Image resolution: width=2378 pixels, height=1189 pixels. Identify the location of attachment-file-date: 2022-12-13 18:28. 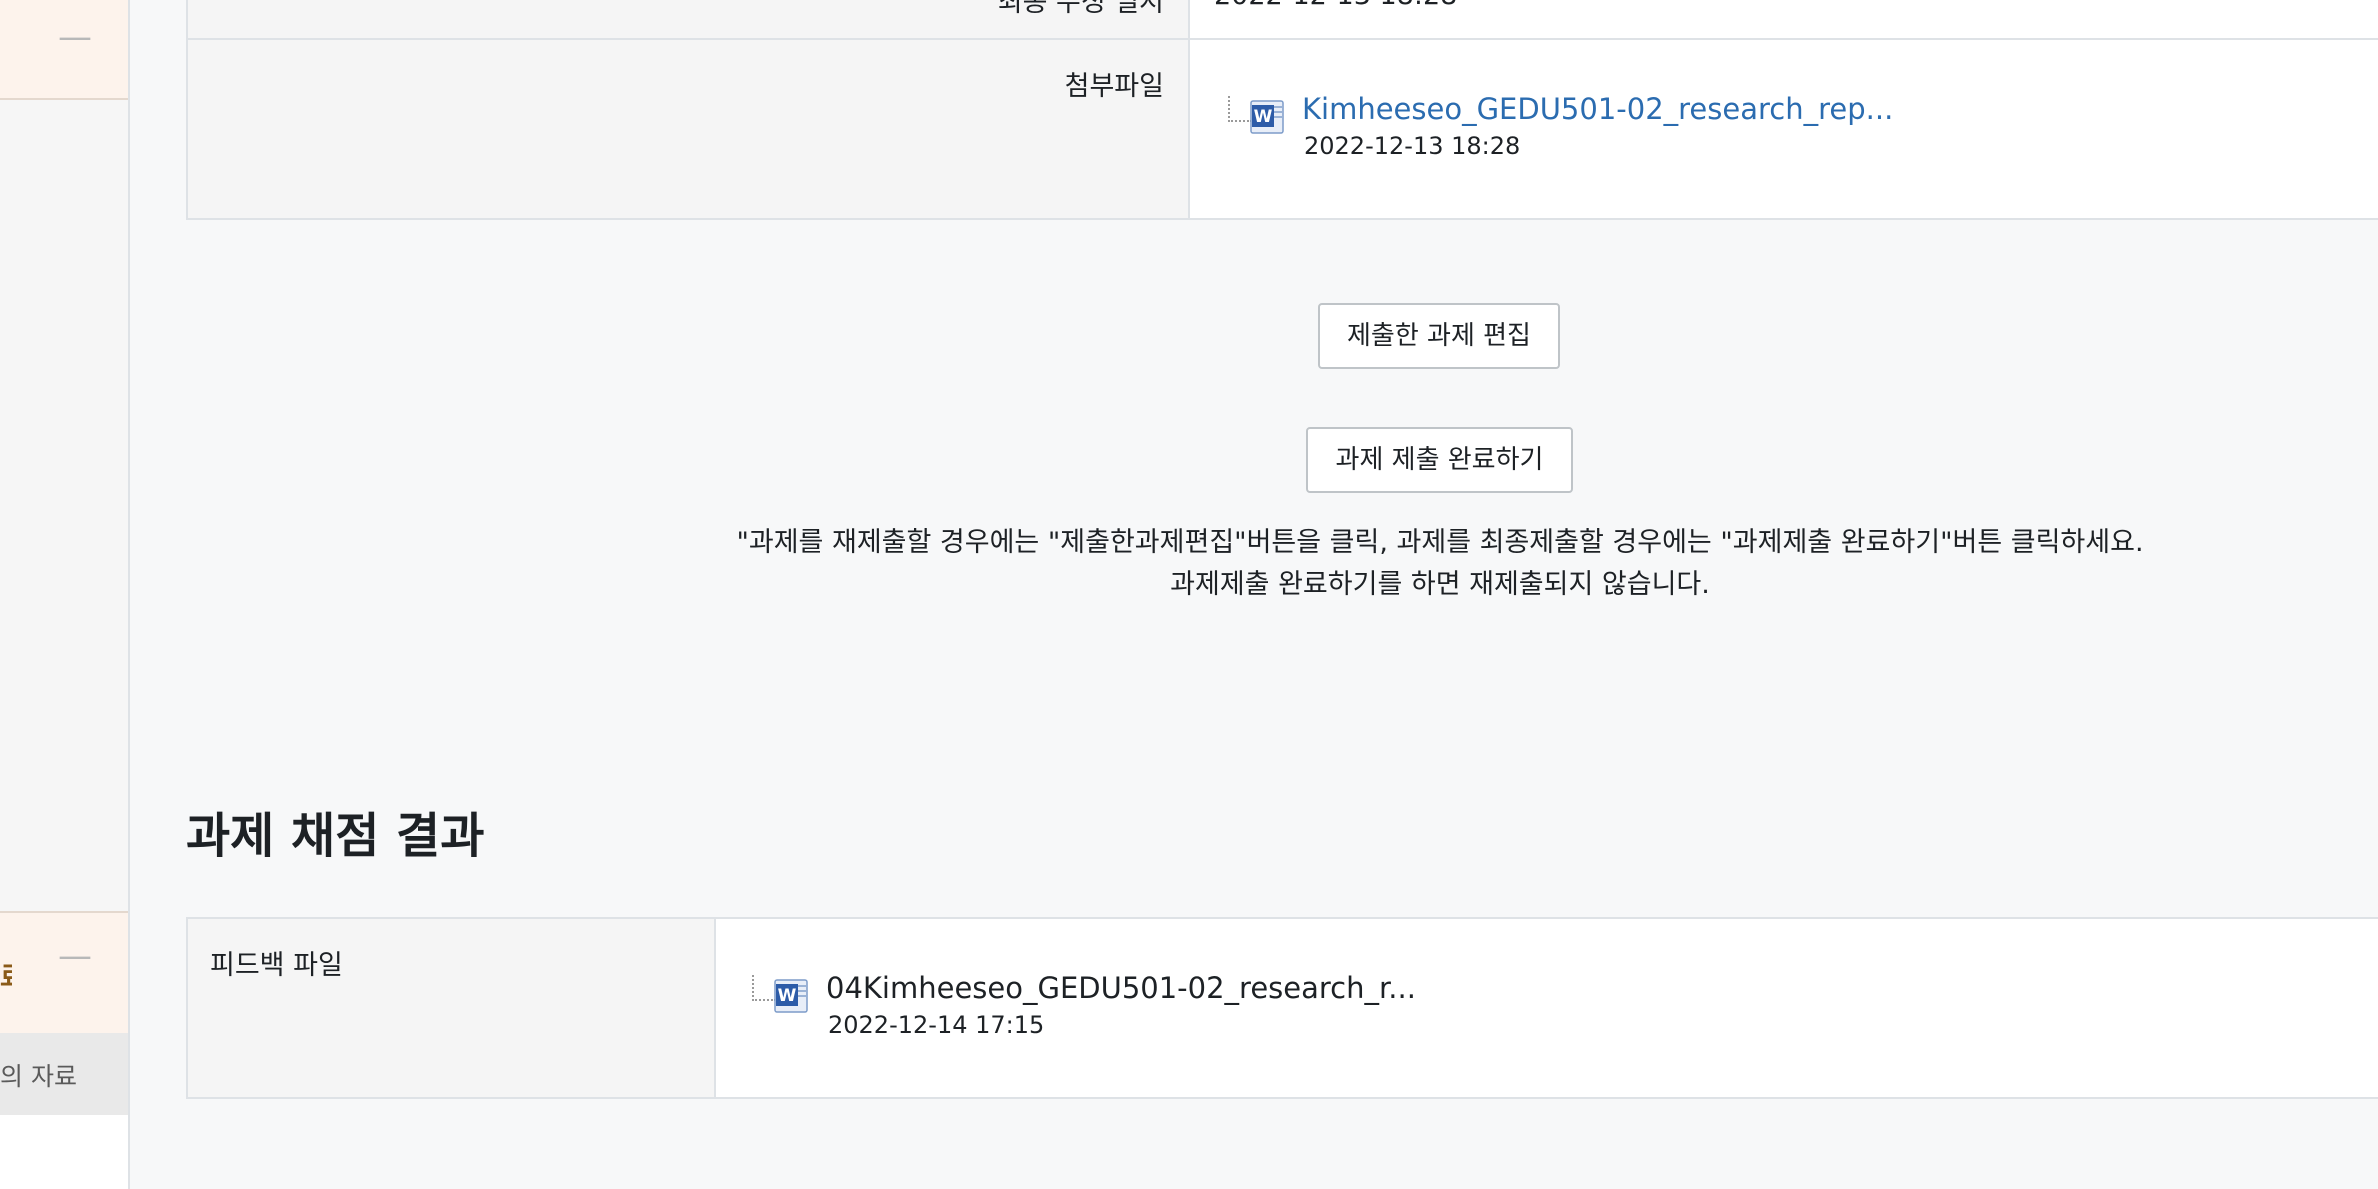
(1412, 146).